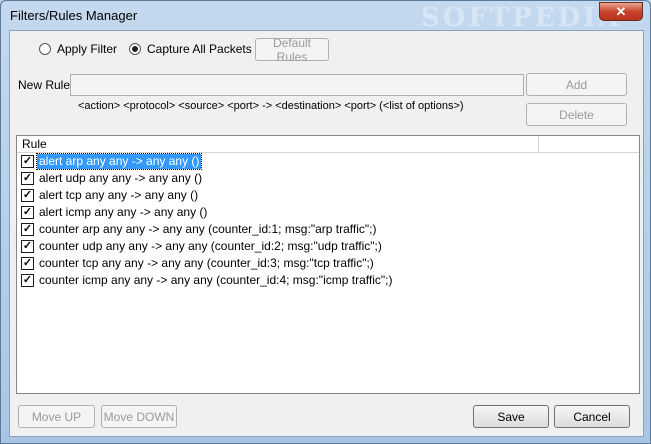 The image size is (651, 444). I want to click on apply-filter-radio-dot, so click(45, 49).